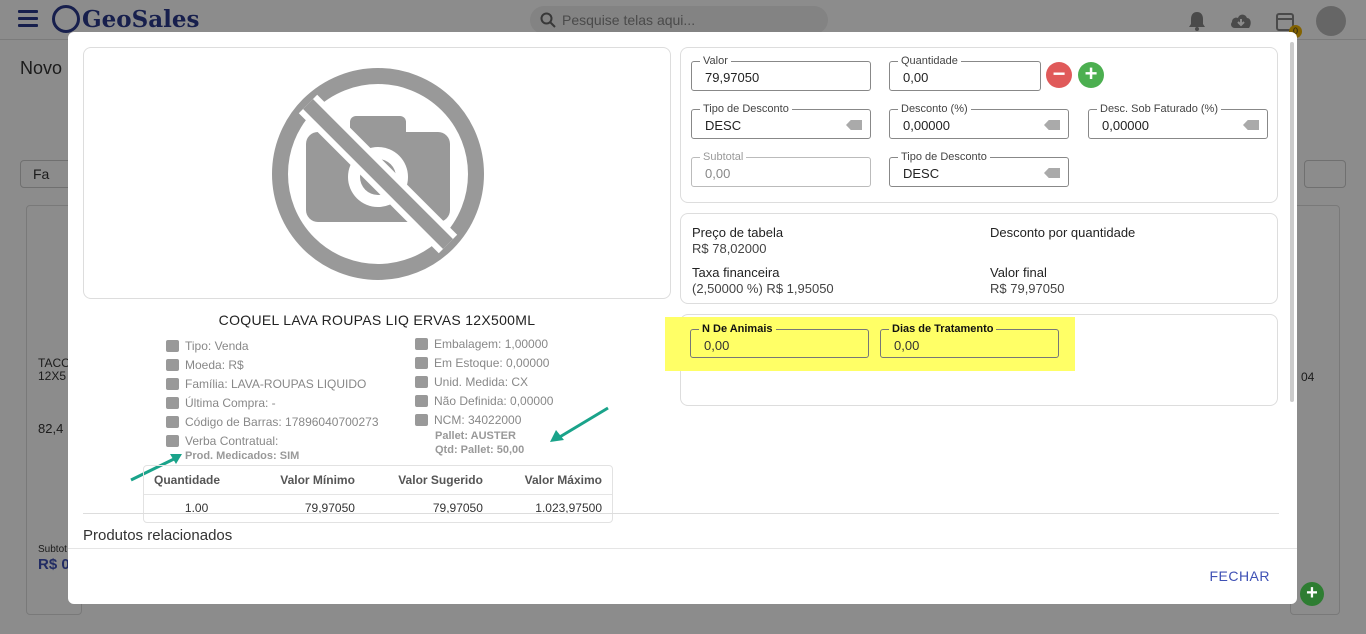 The image size is (1366, 634). Describe the element at coordinates (1059, 75) in the screenshot. I see `decrease-quantity-button: −` at that location.